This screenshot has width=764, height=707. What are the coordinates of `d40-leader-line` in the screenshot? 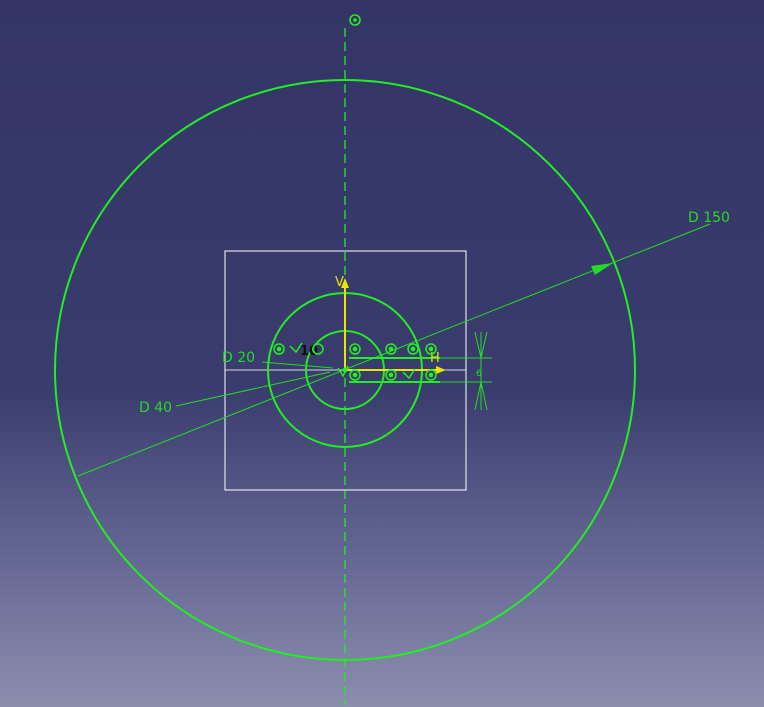 It's located at (253, 389).